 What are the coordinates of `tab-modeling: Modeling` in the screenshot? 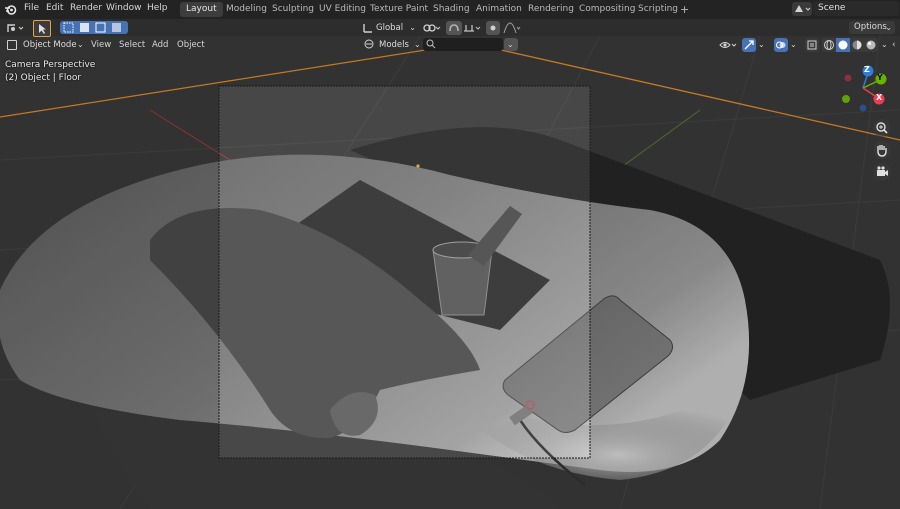 It's located at (246, 9).